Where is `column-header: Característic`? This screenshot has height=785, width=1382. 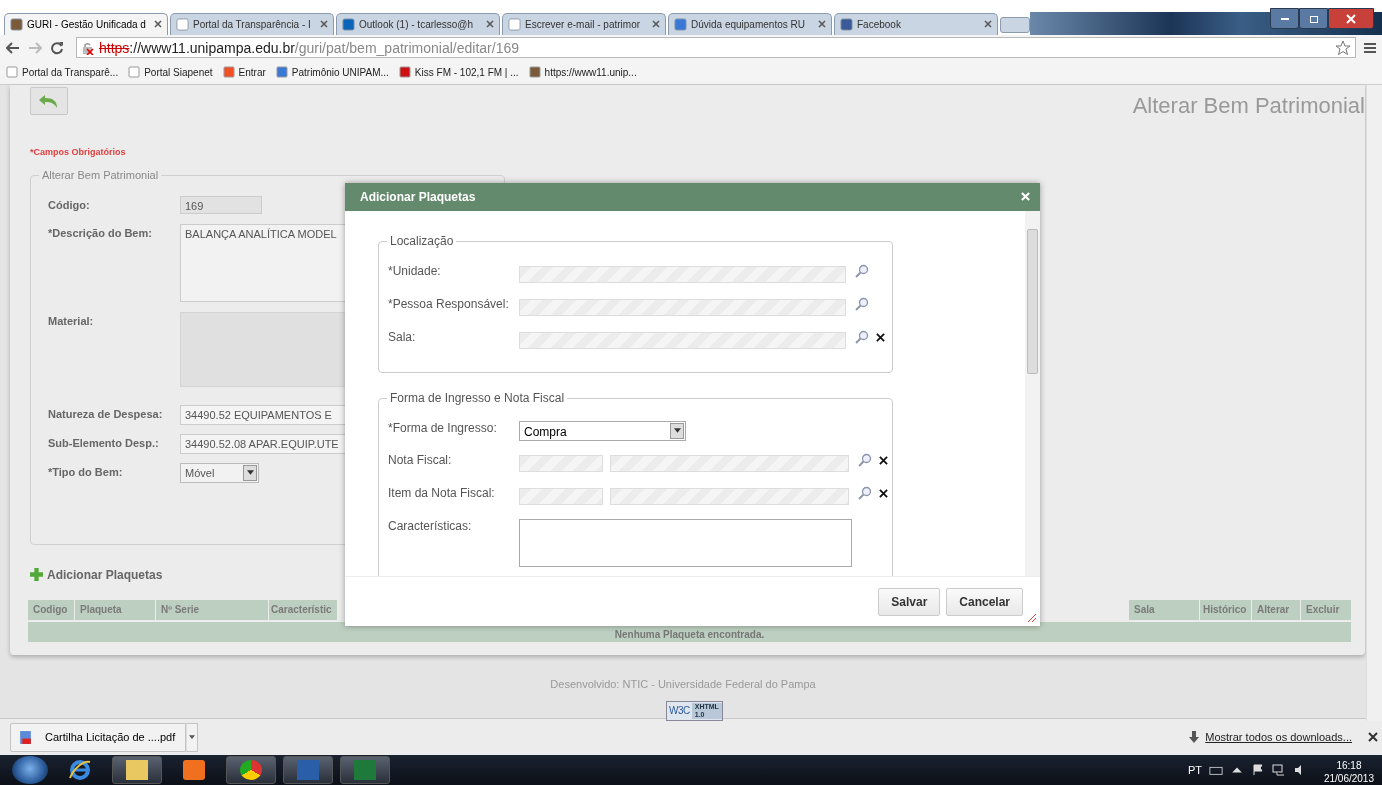 column-header: Característic is located at coordinates (303, 610).